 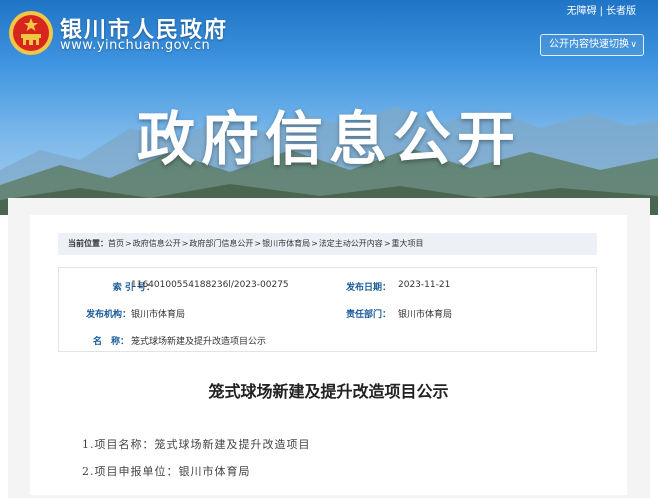 I want to click on top-links: 无障碍 | 长者版, so click(x=601, y=9).